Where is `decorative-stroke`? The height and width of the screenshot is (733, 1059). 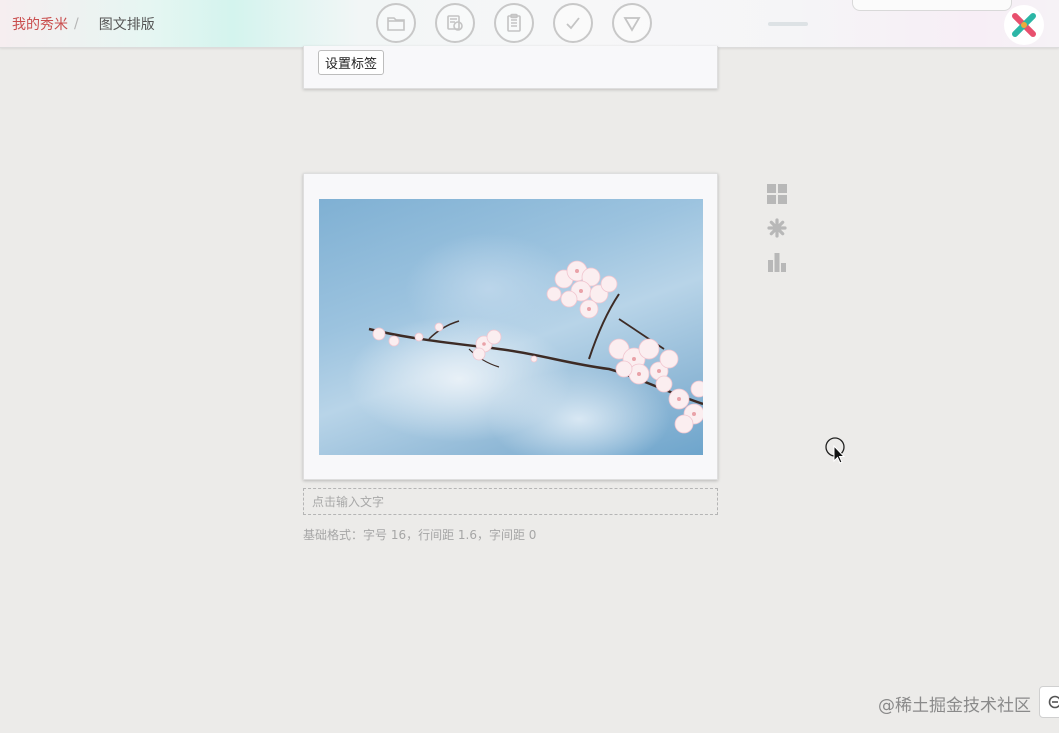
decorative-stroke is located at coordinates (788, 24).